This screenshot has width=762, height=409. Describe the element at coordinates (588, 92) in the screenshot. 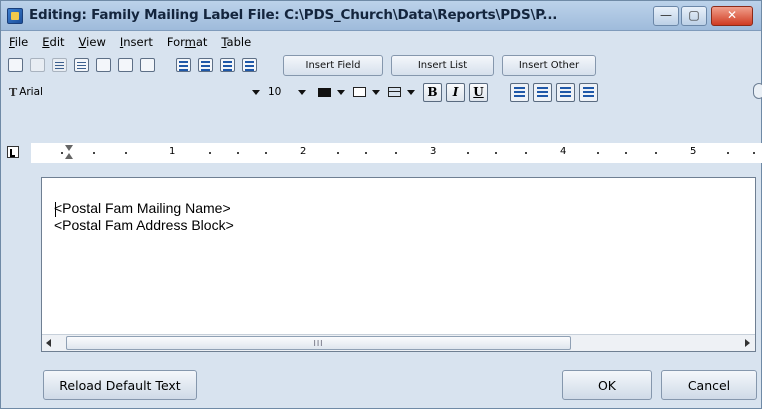

I see `justify-icon` at that location.